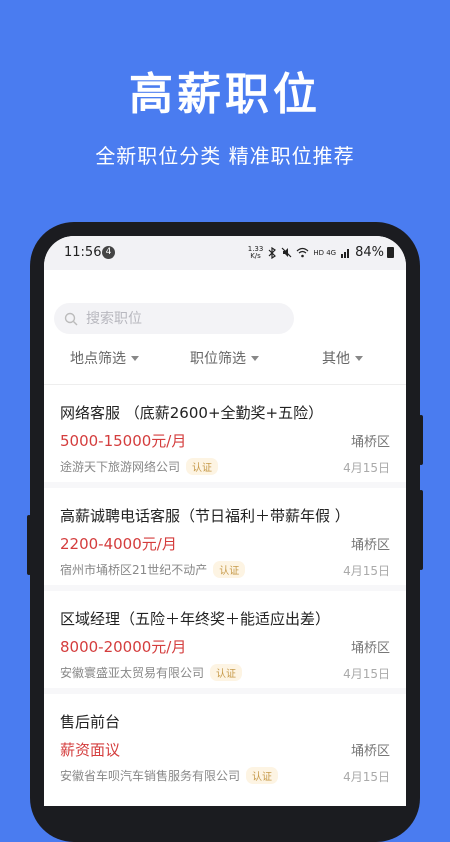 Image resolution: width=450 pixels, height=842 pixels. I want to click on wifi-icon, so click(302, 252).